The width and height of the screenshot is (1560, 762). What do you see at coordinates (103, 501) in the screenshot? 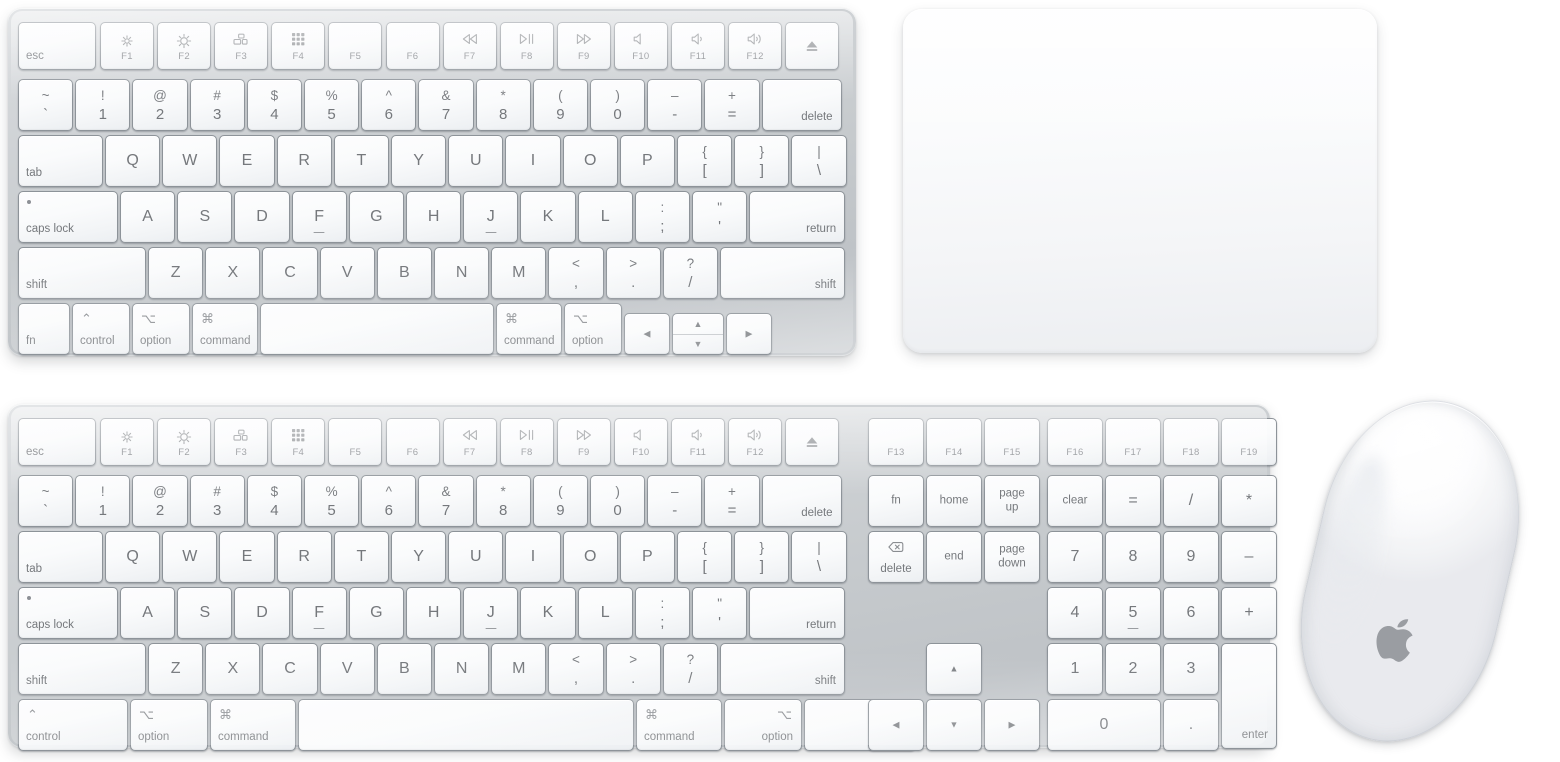
I see `key-1: ! 1` at bounding box center [103, 501].